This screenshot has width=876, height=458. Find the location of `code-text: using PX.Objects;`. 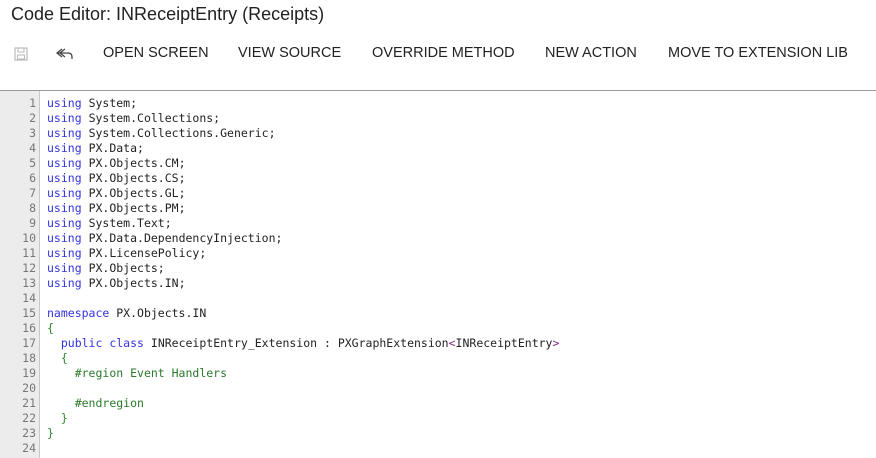

code-text: using PX.Objects; is located at coordinates (106, 268).